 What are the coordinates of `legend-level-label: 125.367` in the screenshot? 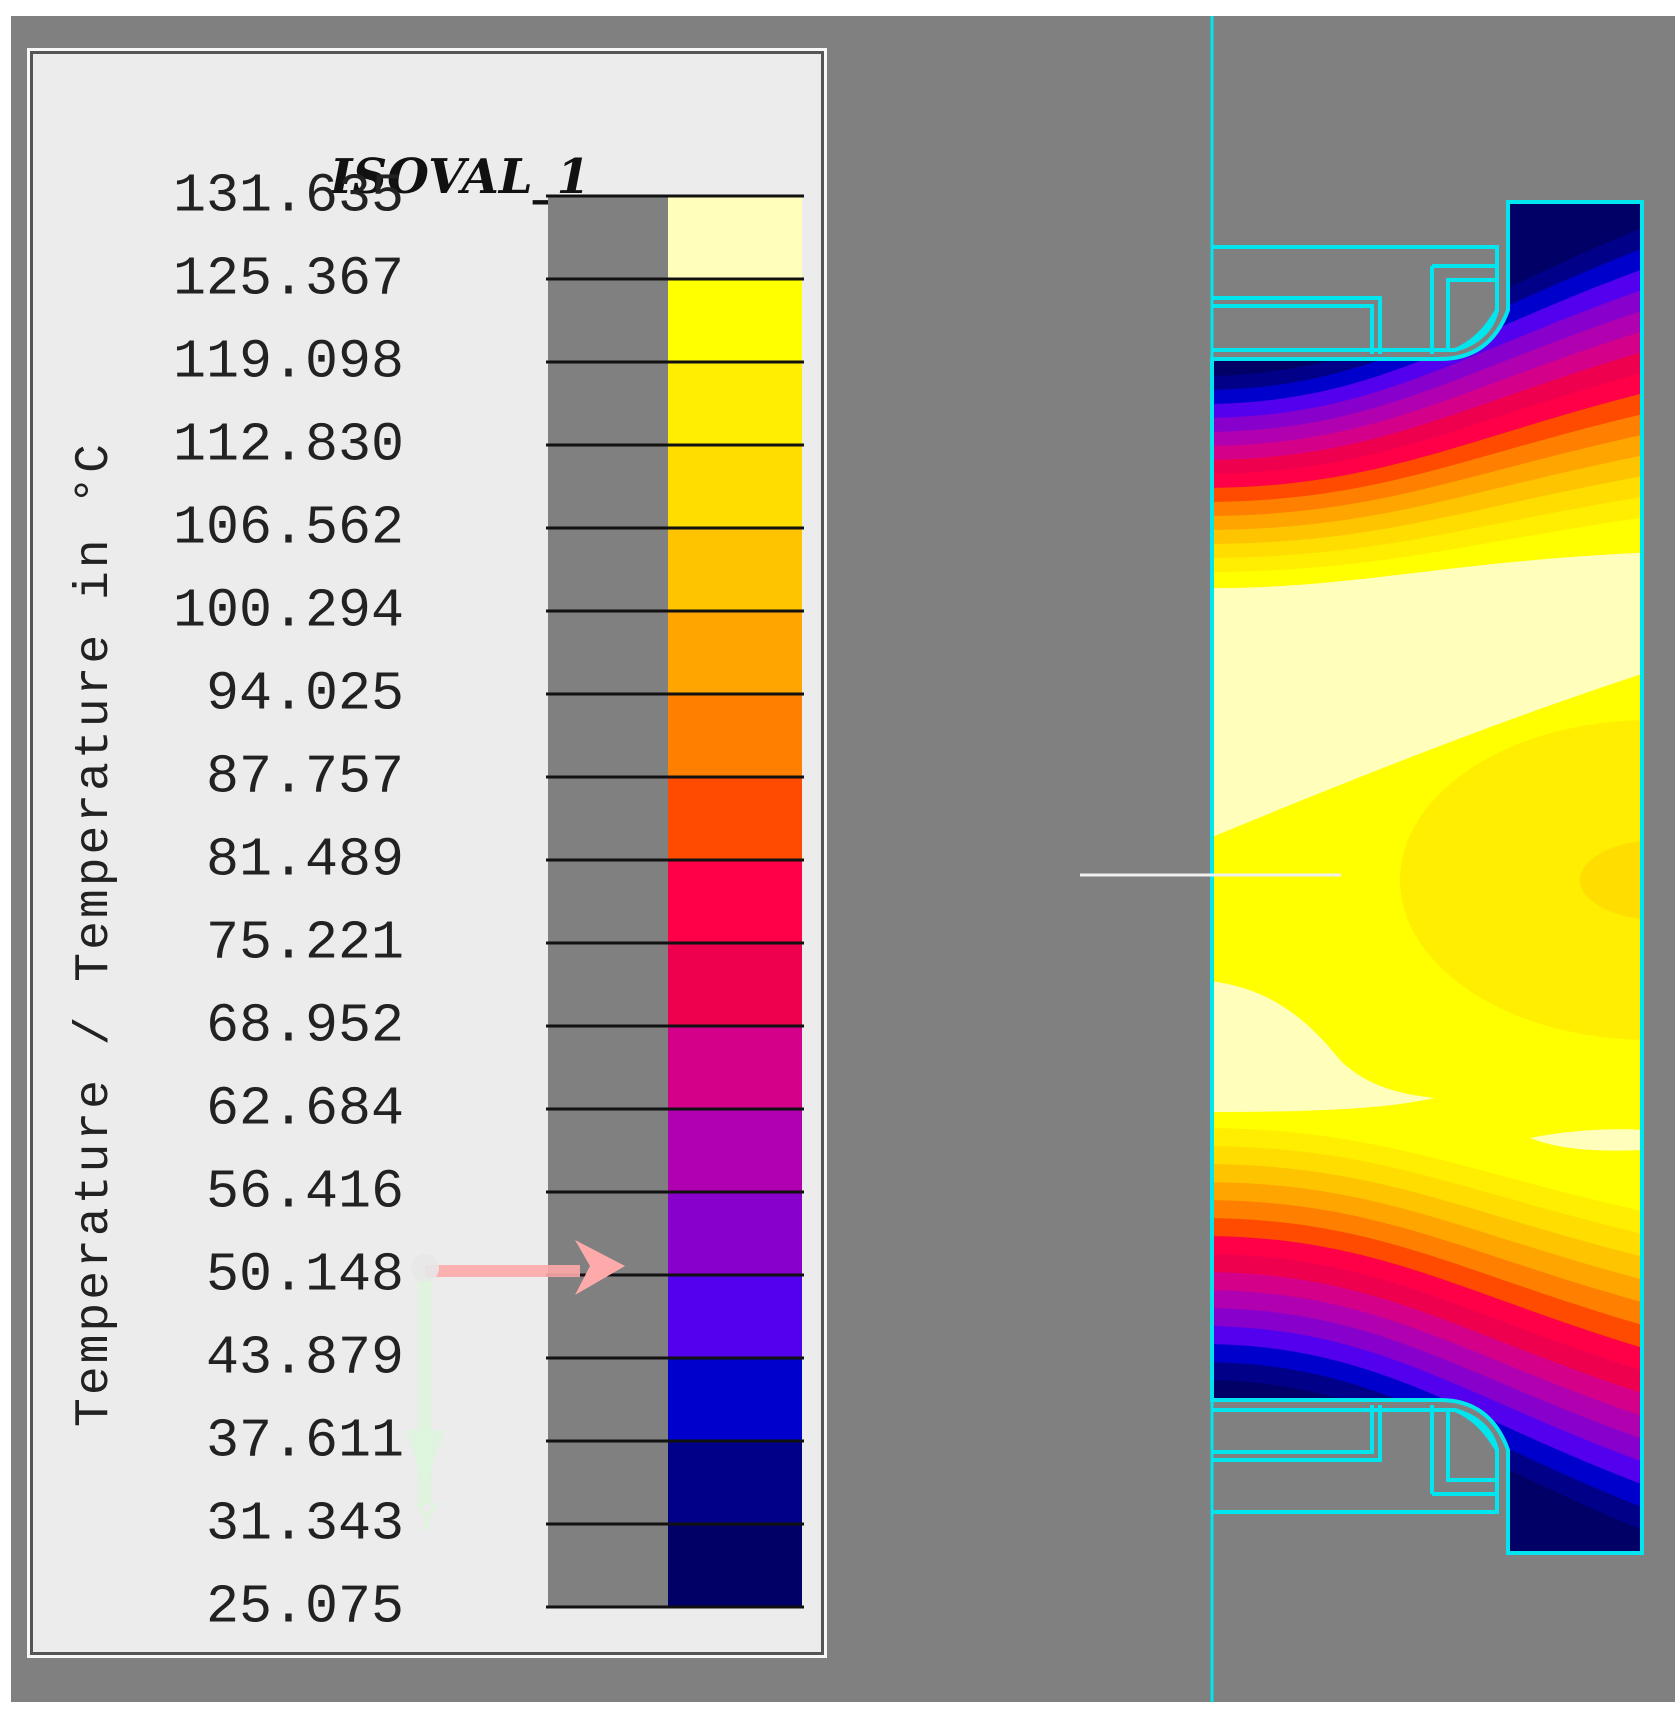 It's located at (288, 279).